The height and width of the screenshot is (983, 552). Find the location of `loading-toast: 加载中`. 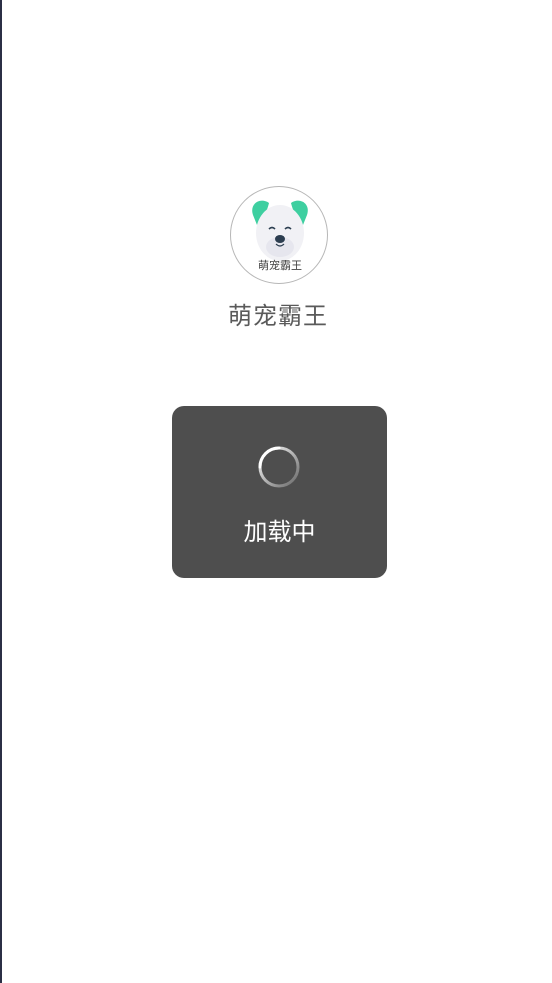

loading-toast: 加载中 is located at coordinates (279, 492).